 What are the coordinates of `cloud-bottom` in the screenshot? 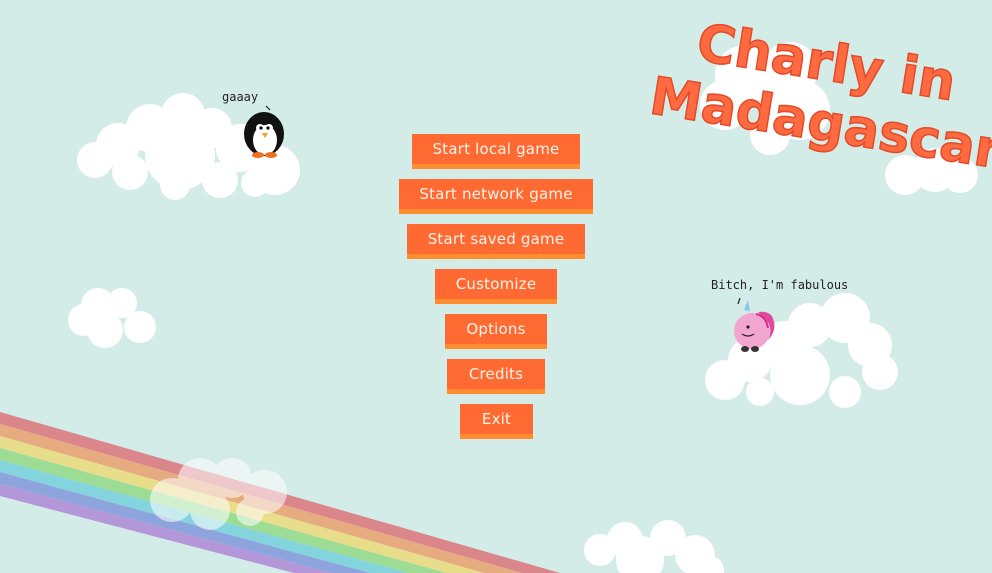 It's located at (654, 546).